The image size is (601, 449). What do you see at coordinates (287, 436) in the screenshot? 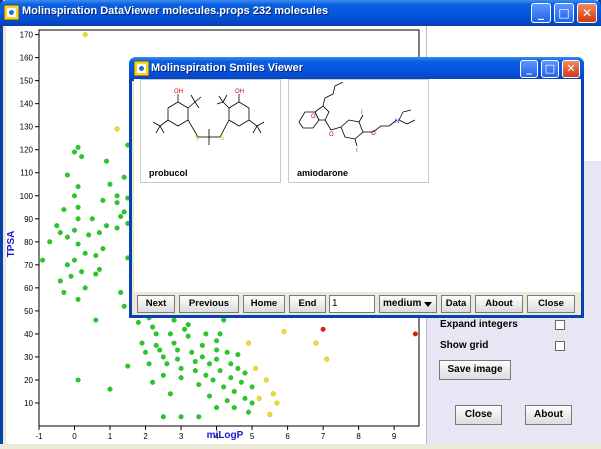
I see `x-tick-label: 6` at bounding box center [287, 436].